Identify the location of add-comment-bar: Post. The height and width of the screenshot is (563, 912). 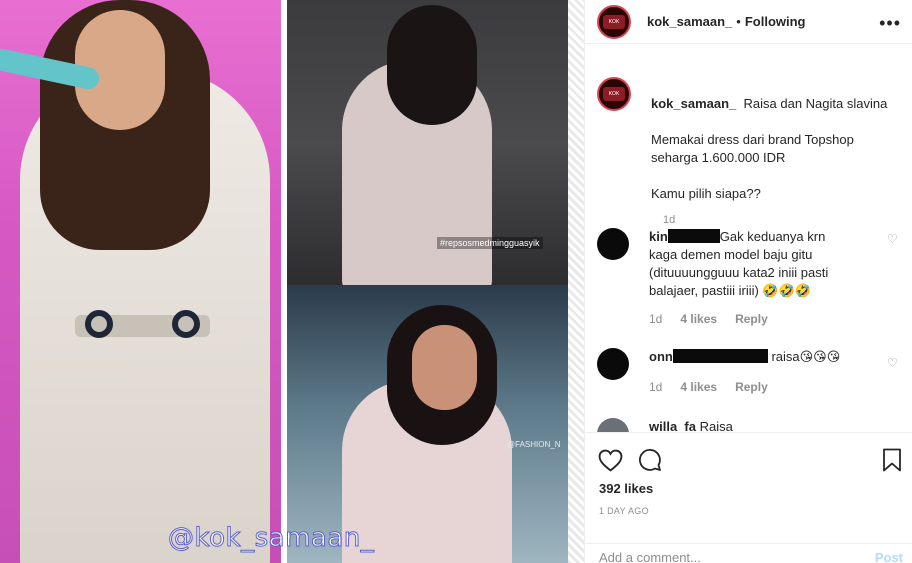
(748, 553).